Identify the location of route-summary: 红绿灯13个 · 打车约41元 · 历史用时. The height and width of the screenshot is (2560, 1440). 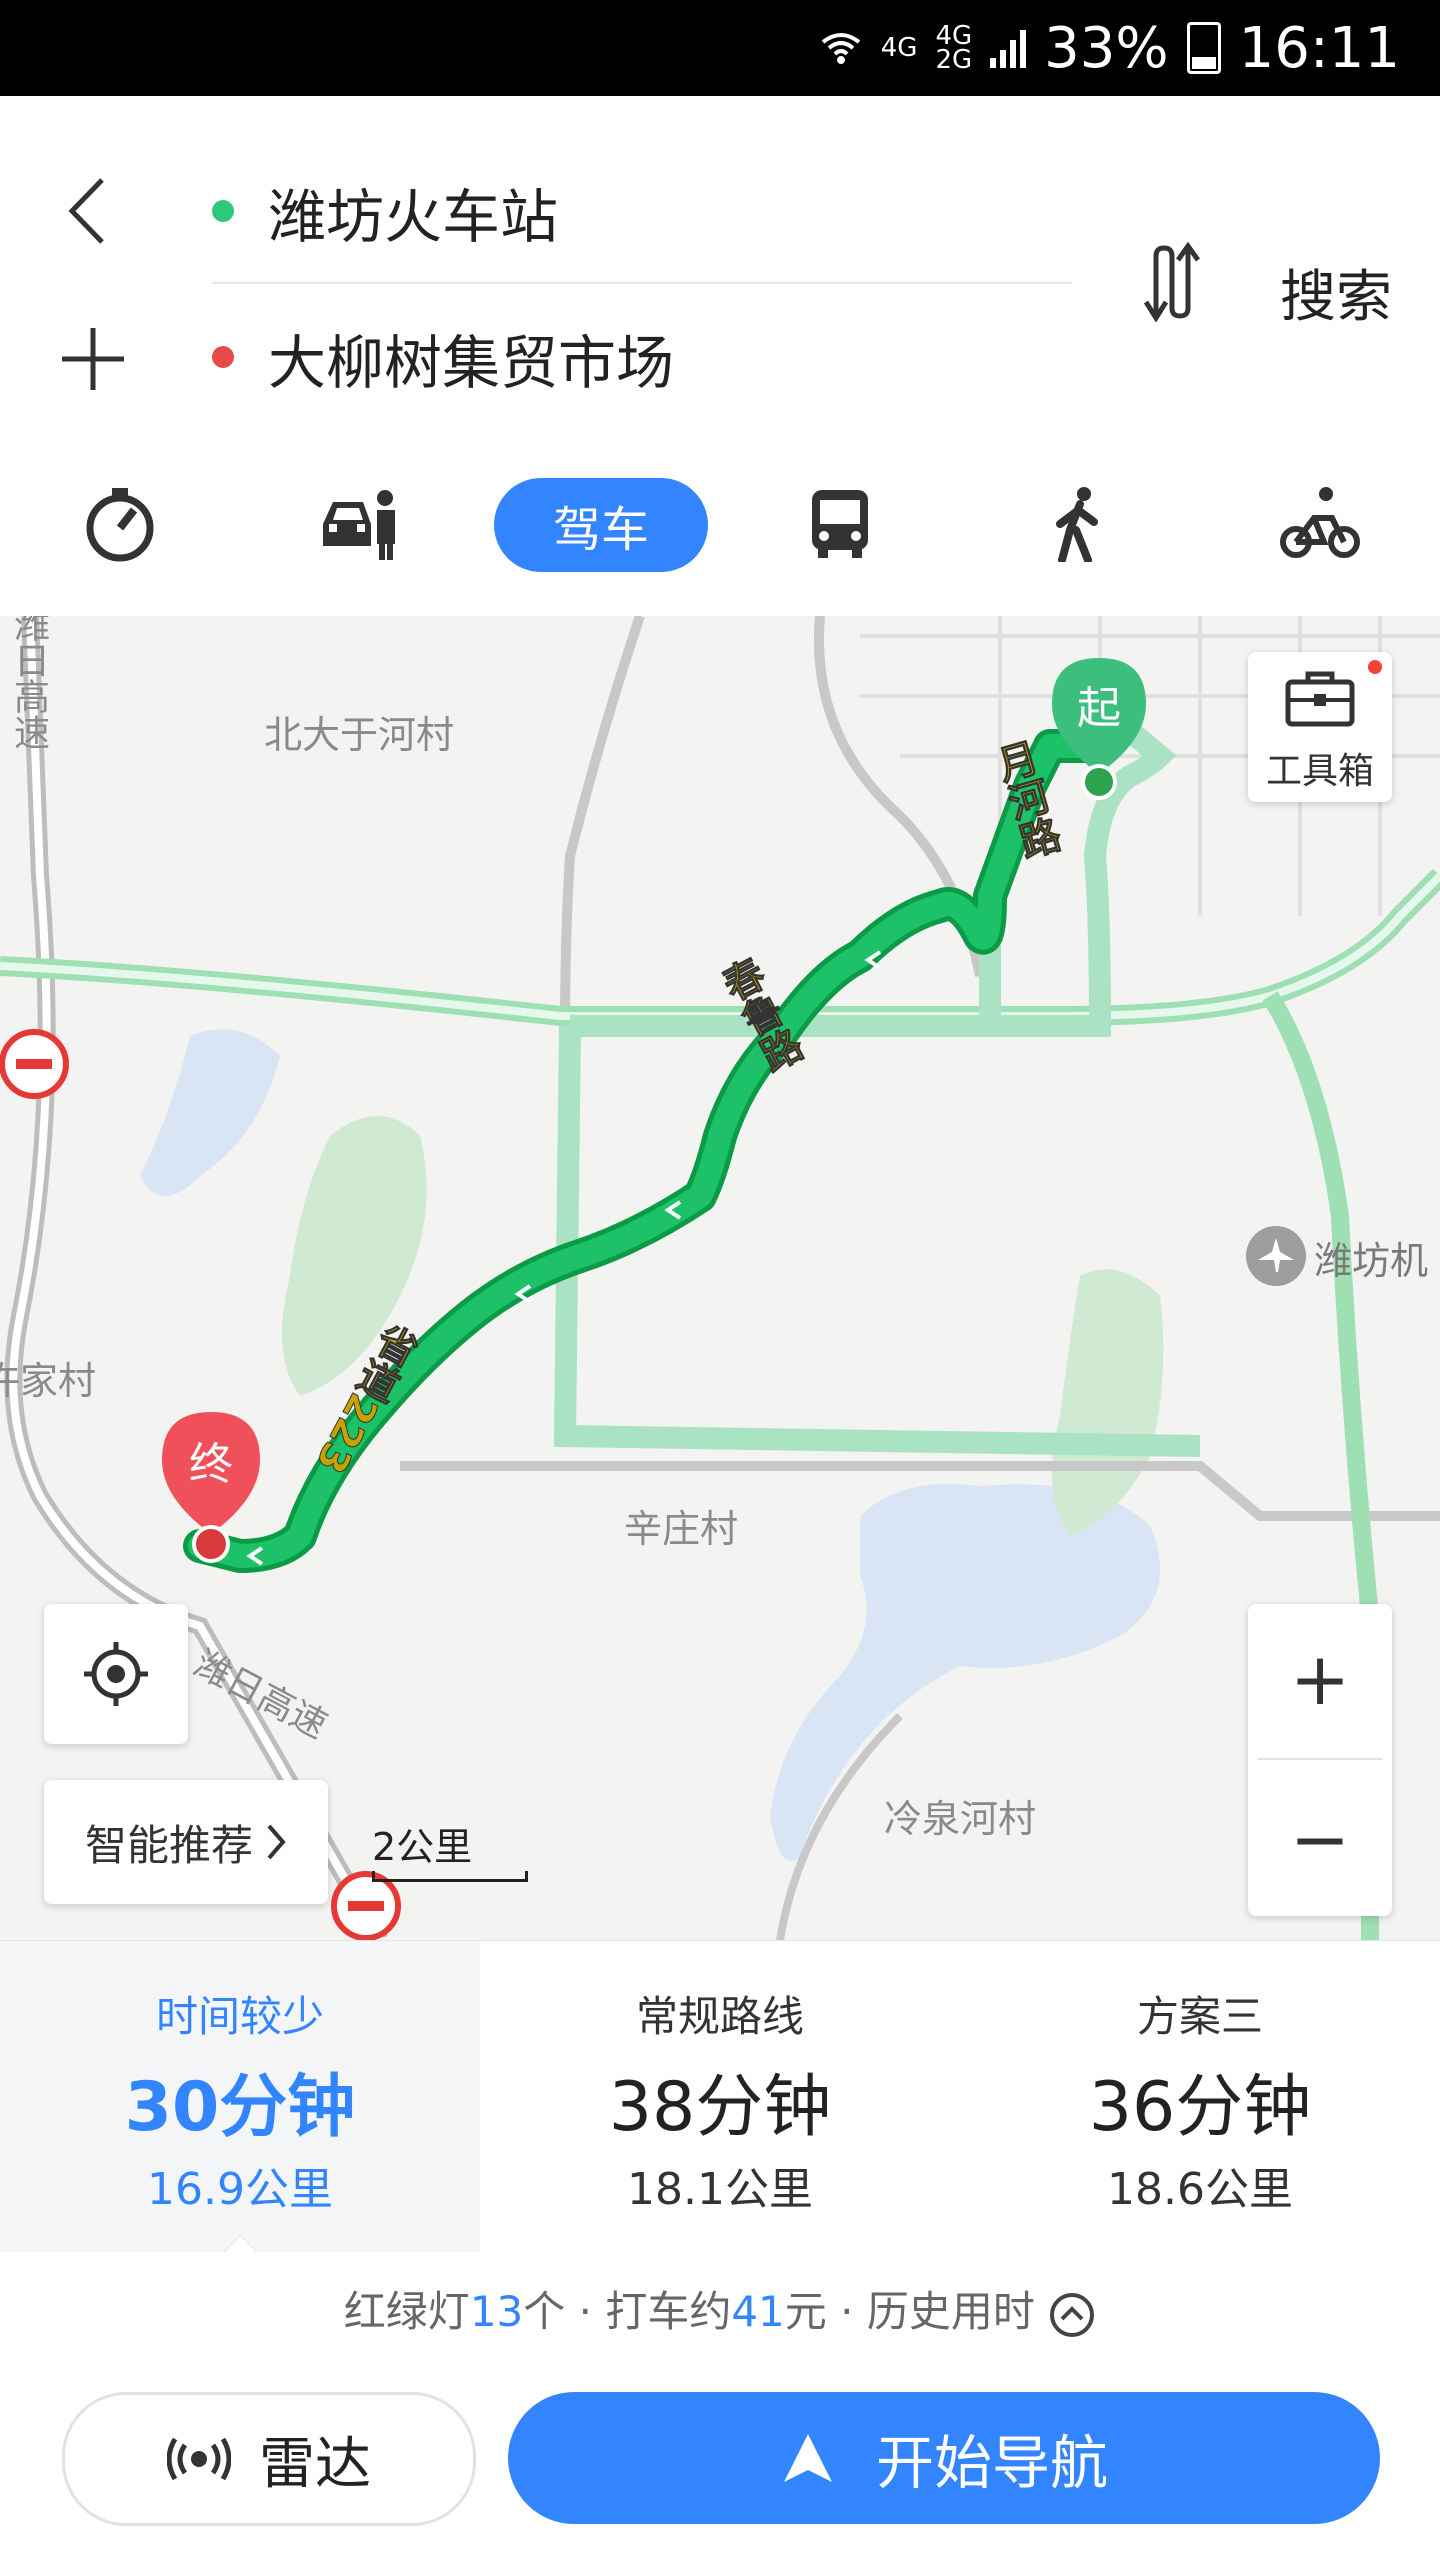
(720, 2312).